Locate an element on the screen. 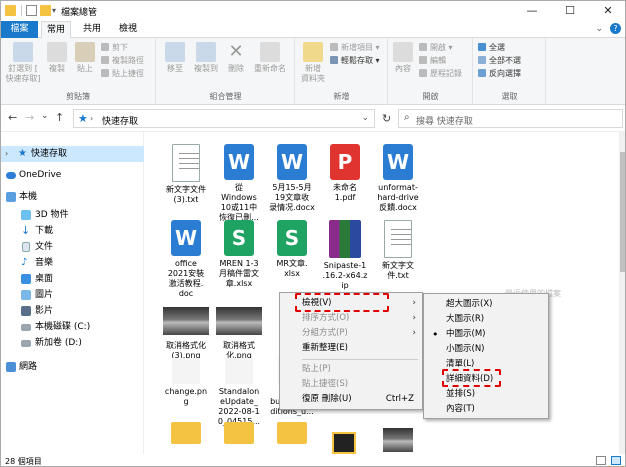  nav-label: 快速存取 is located at coordinates (49, 154).